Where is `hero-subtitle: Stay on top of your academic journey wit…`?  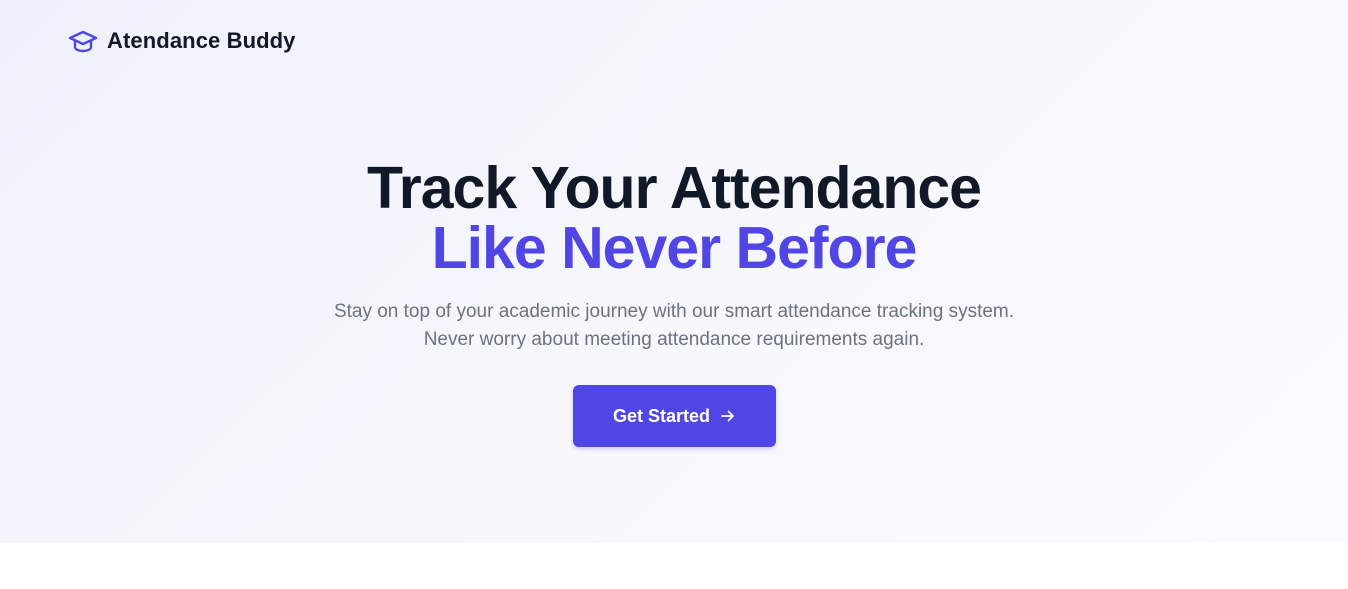 hero-subtitle: Stay on top of your academic journey wit… is located at coordinates (674, 326).